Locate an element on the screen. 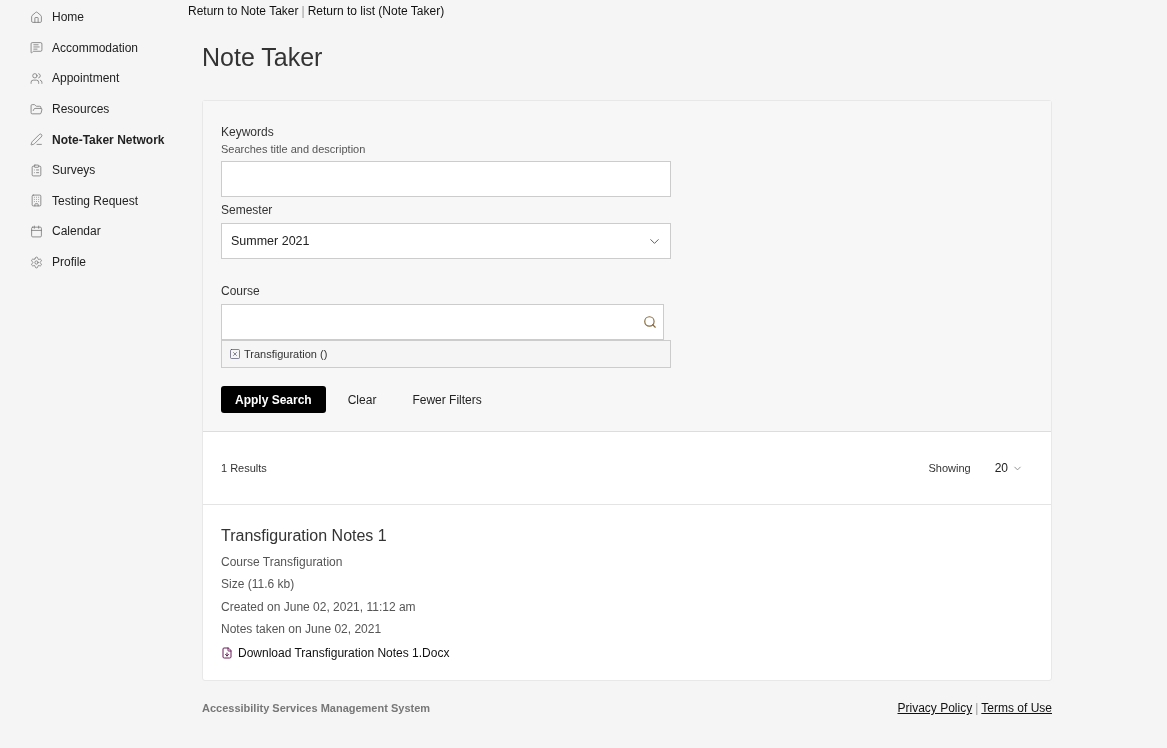  course-field is located at coordinates (442, 322).